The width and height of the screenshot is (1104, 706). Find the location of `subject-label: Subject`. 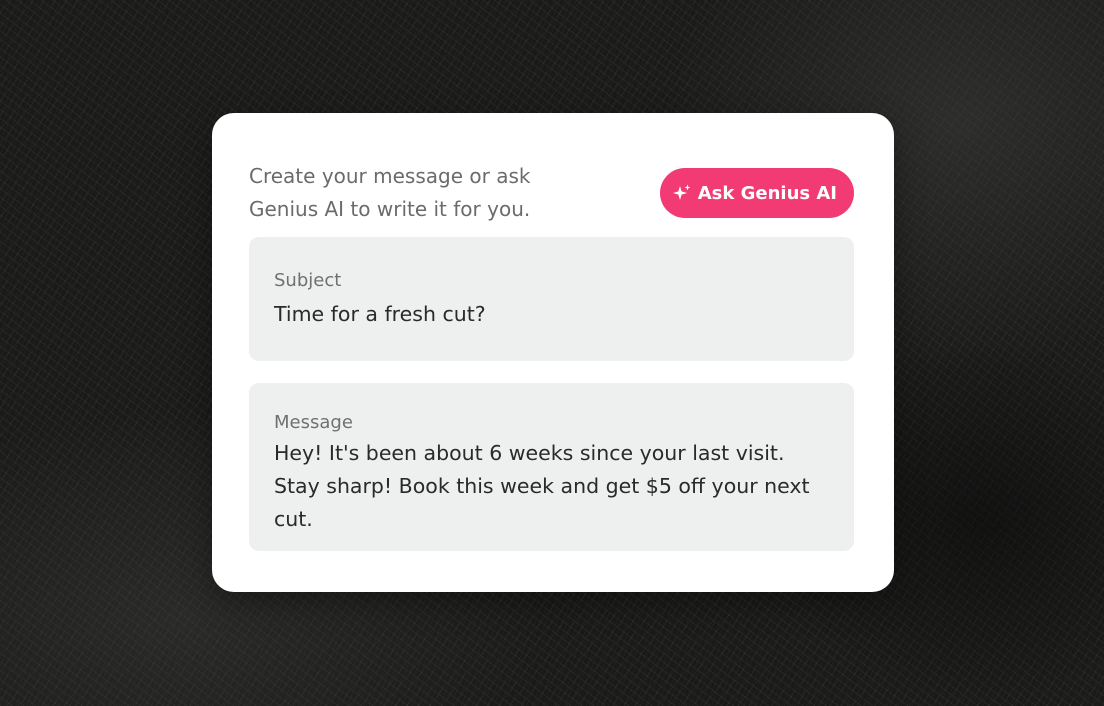

subject-label: Subject is located at coordinates (308, 280).